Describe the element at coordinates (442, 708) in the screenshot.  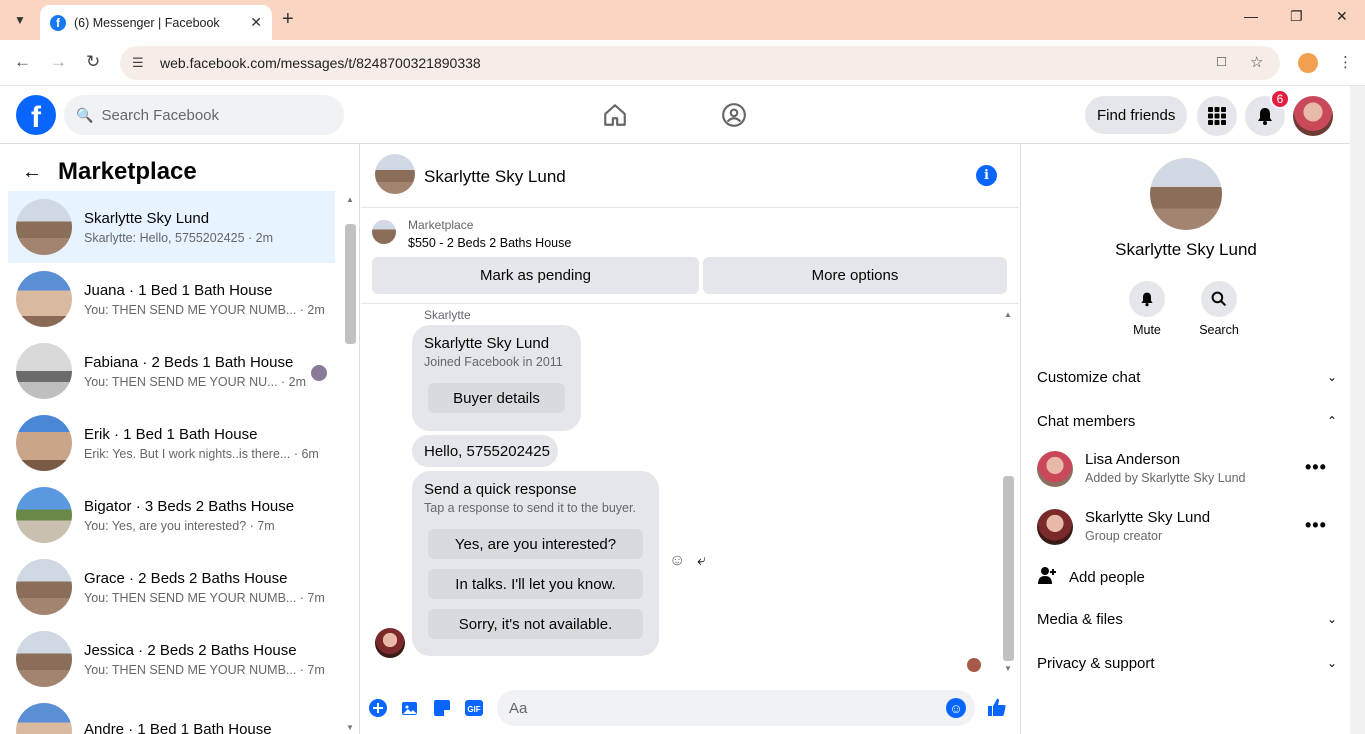
I see `sticker-icon` at that location.